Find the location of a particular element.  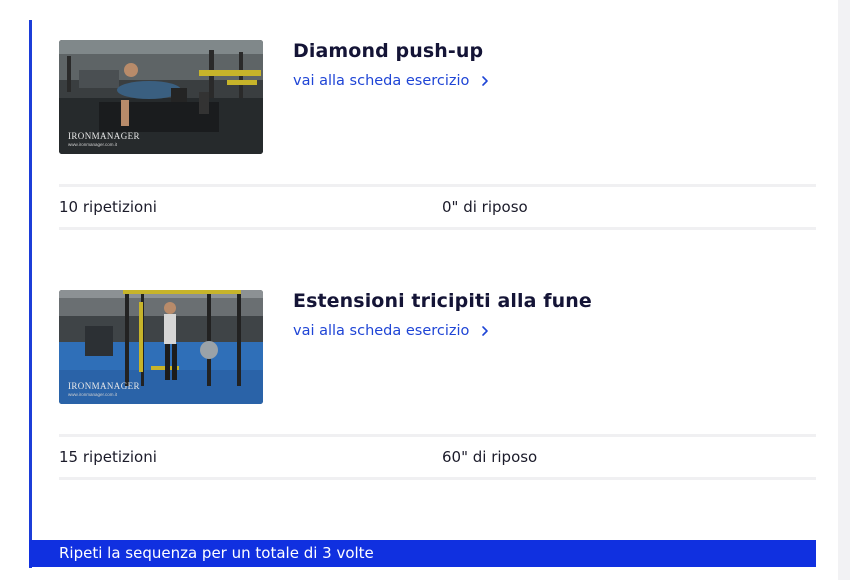

sequence-rail is located at coordinates (30, 294).